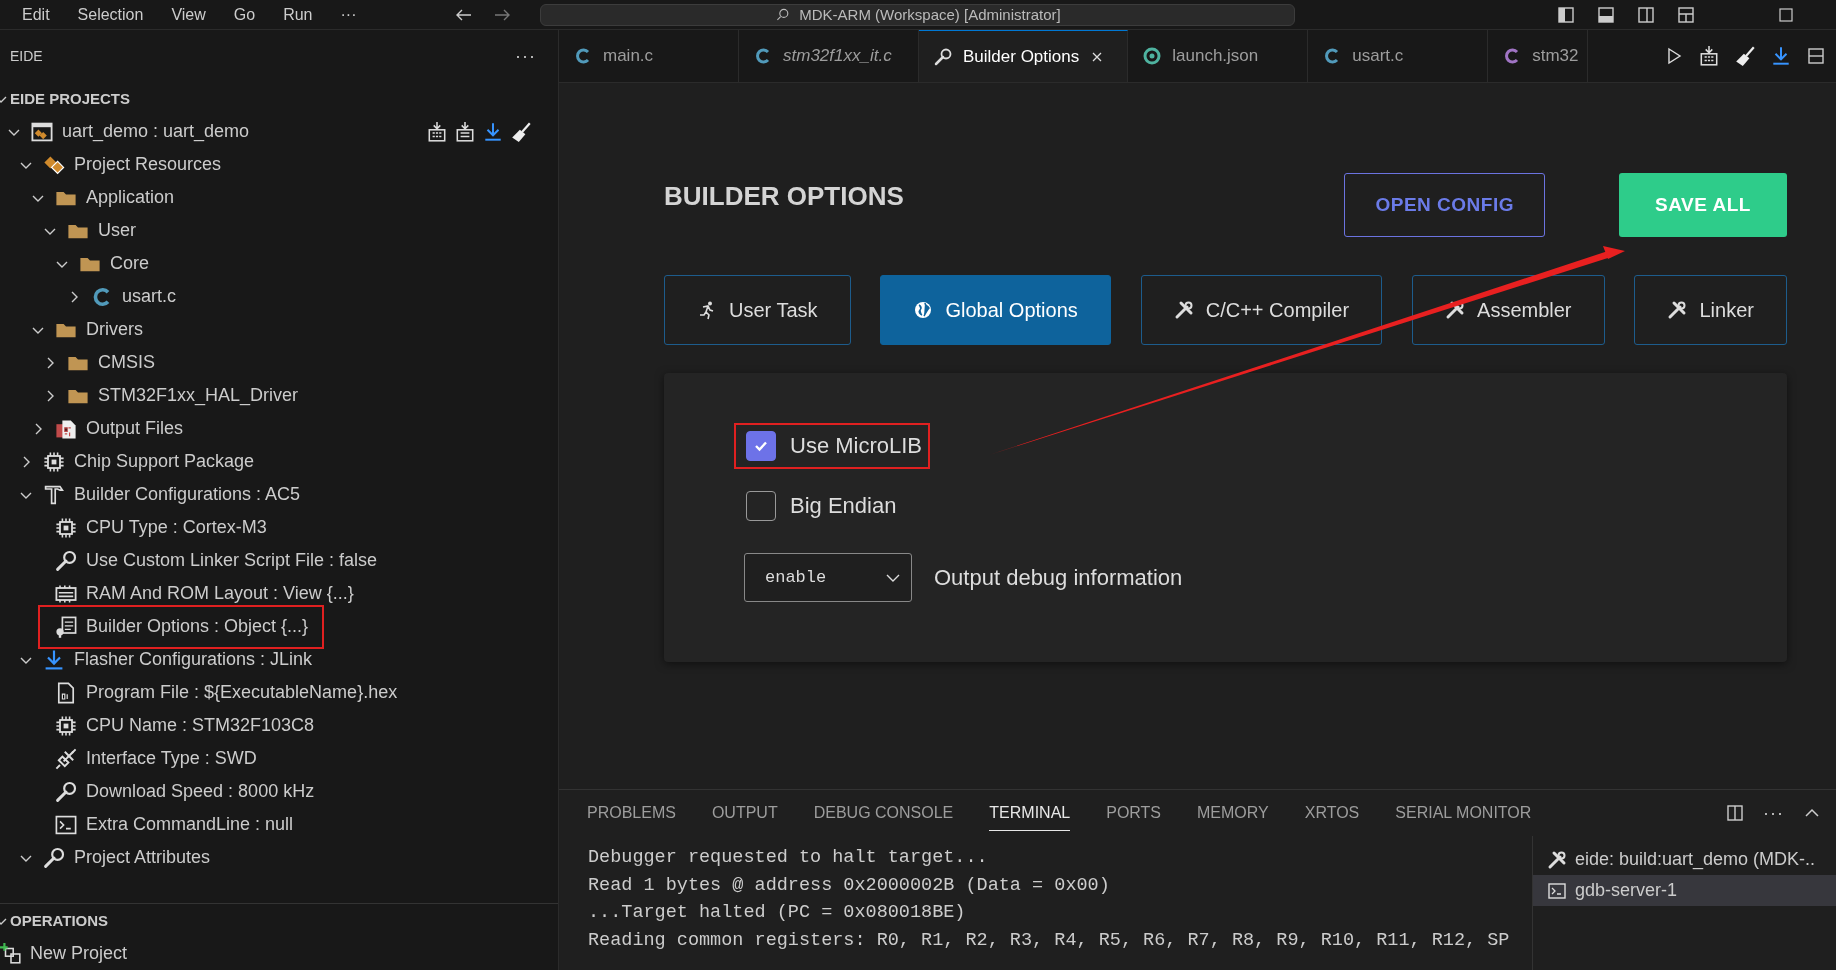 The height and width of the screenshot is (970, 1836). Describe the element at coordinates (164, 461) in the screenshot. I see `tree-item: Chip Support Package` at that location.